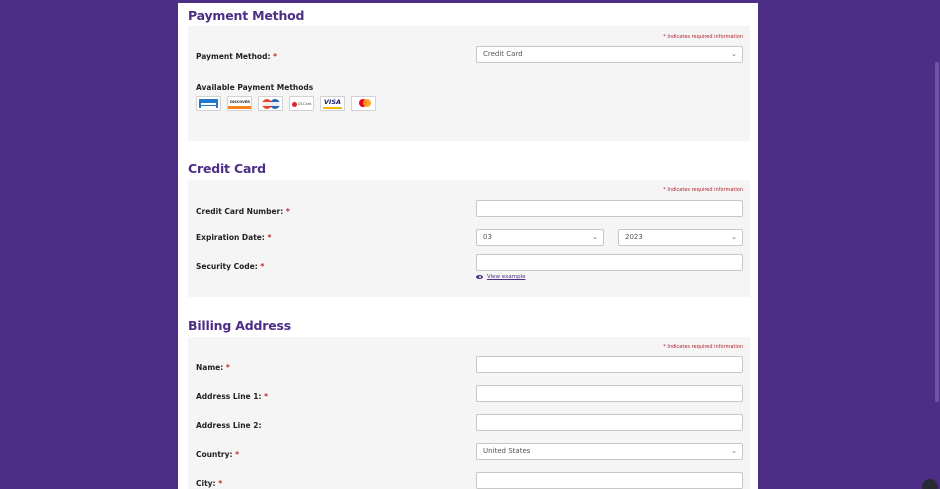 This screenshot has width=940, height=489. I want to click on discover-card-icon: DISCOVER, so click(239, 103).